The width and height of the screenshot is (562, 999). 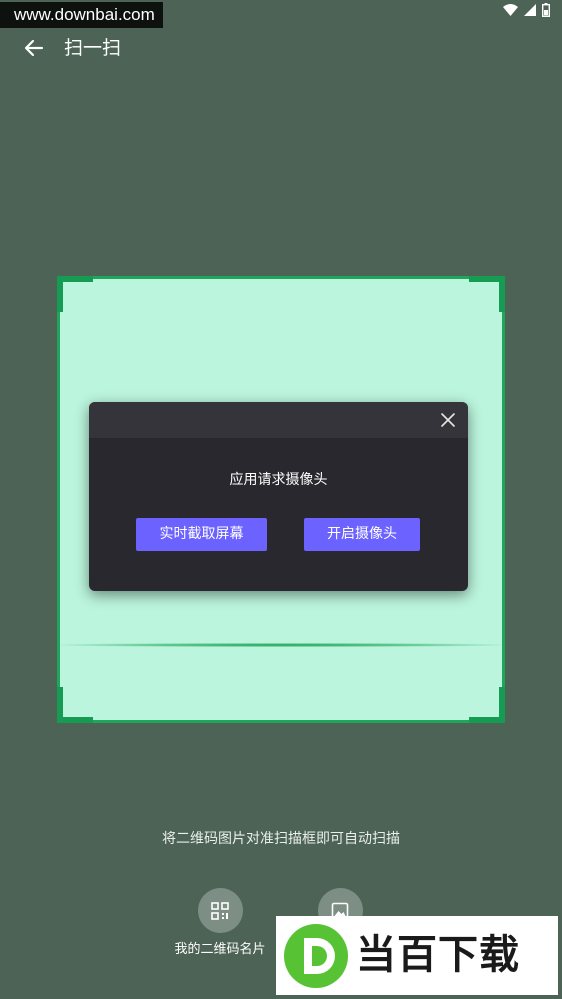 I want to click on logo-letter-d, so click(x=319, y=955).